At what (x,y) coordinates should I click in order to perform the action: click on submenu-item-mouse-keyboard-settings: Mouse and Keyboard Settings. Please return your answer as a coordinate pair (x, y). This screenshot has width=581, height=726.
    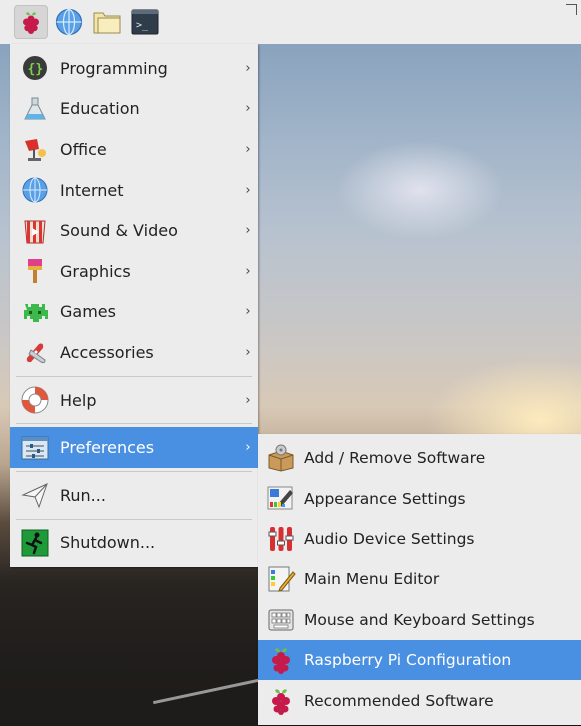
    Looking at the image, I should click on (419, 620).